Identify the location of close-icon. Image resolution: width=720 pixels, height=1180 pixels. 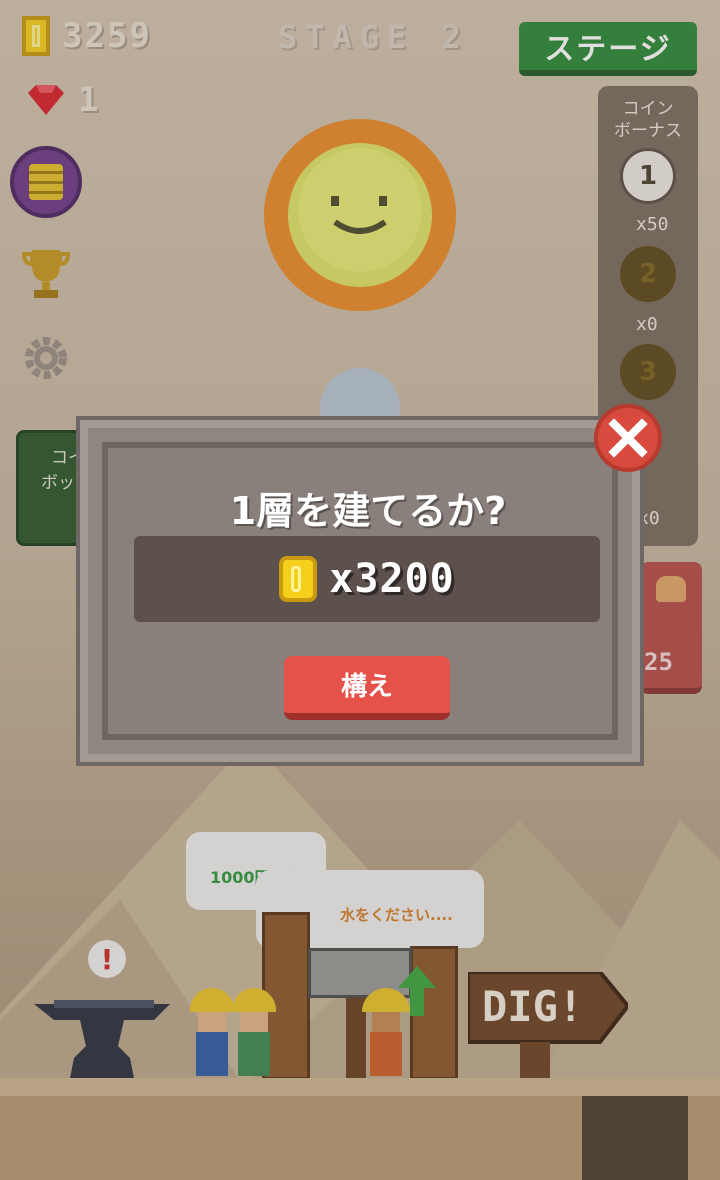
(628, 438).